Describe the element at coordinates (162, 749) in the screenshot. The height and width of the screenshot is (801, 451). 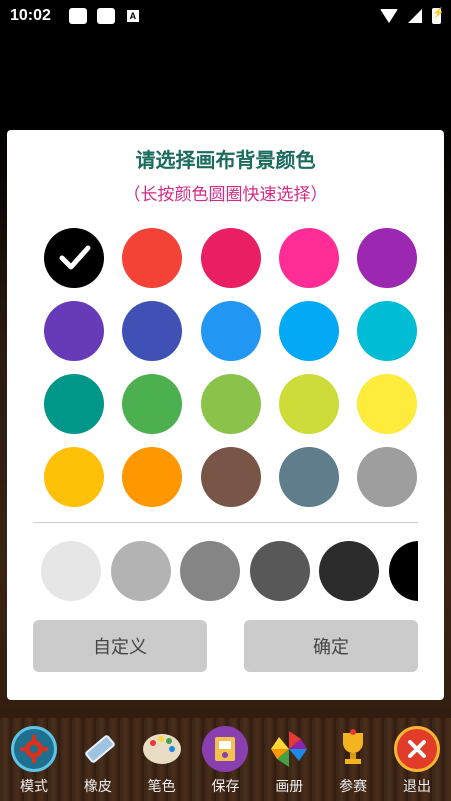
I see `palette-icon` at that location.